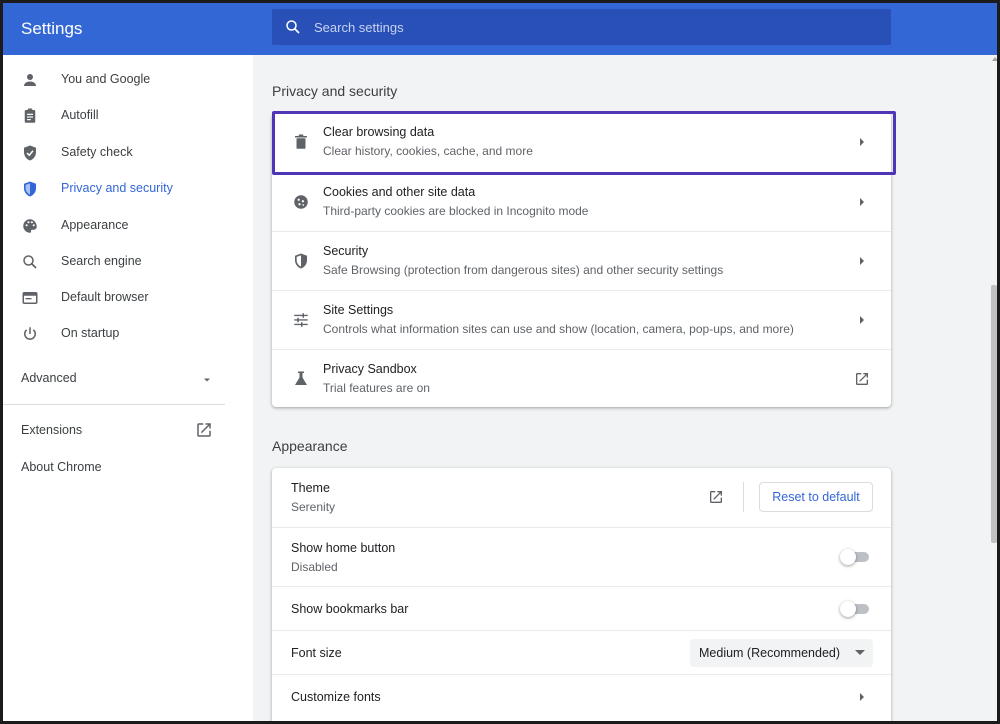  What do you see at coordinates (301, 320) in the screenshot?
I see `tune-icon` at bounding box center [301, 320].